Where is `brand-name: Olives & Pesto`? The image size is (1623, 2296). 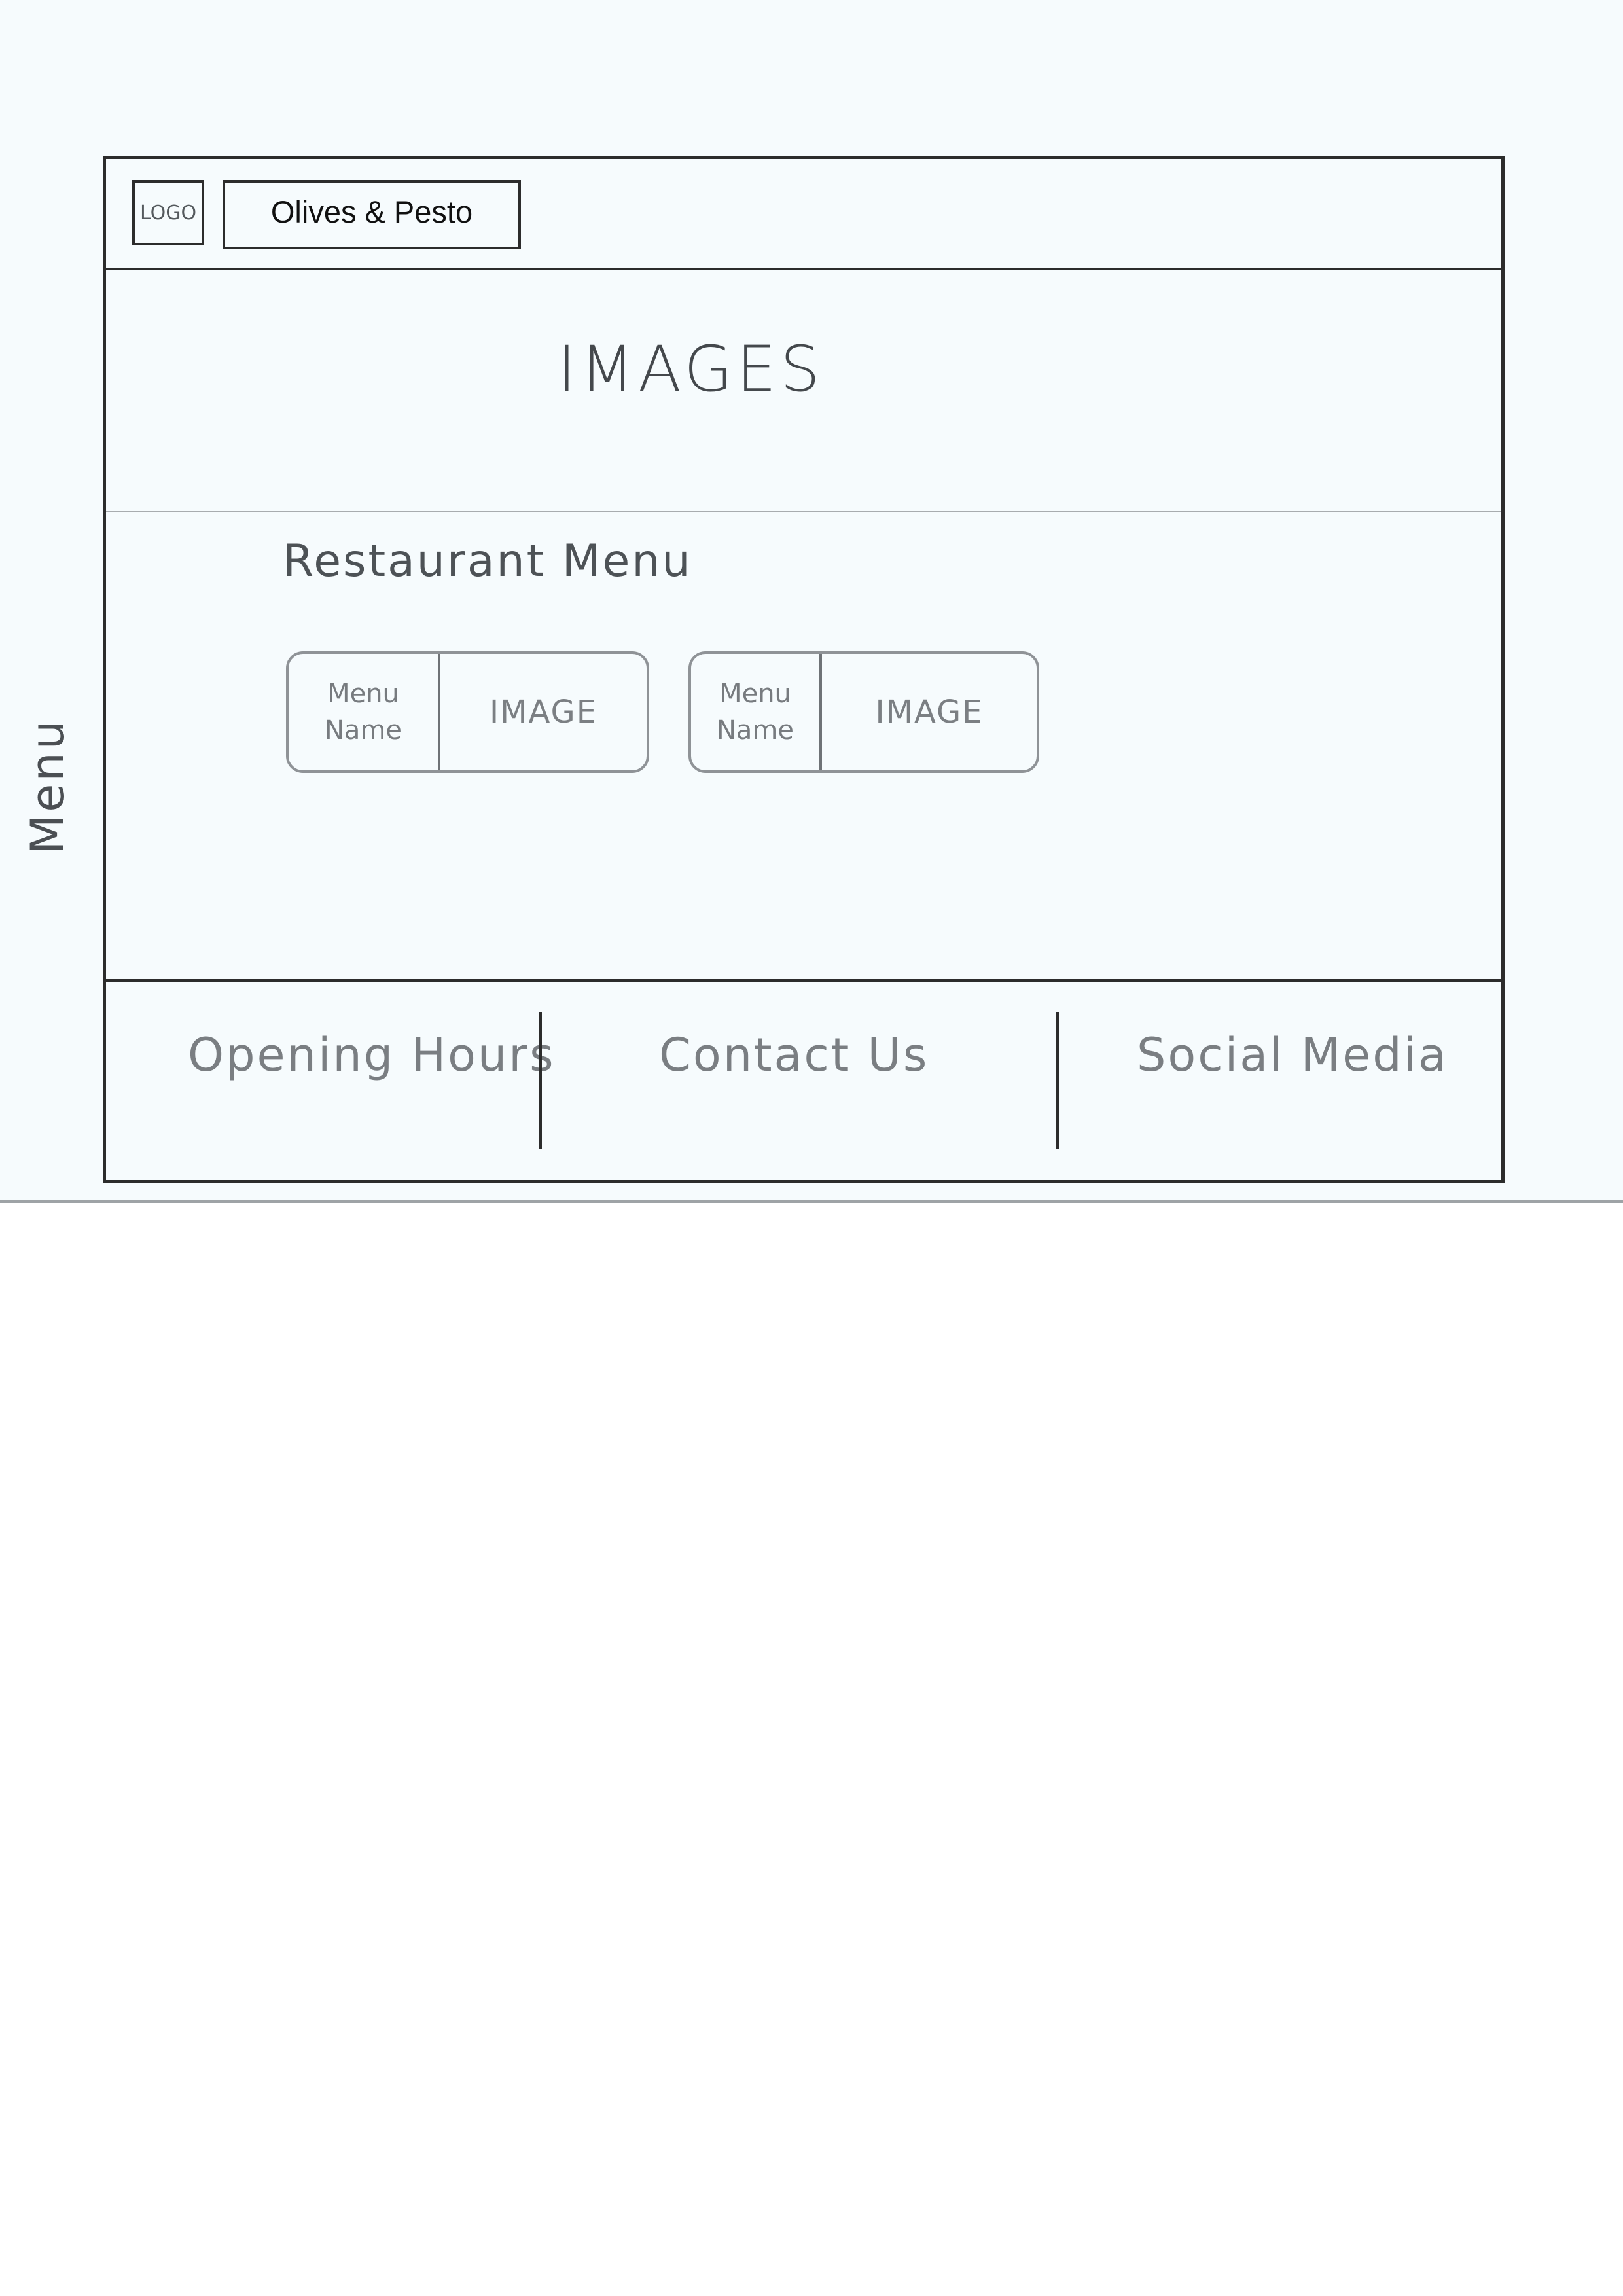
brand-name: Olives & Pesto is located at coordinates (372, 214).